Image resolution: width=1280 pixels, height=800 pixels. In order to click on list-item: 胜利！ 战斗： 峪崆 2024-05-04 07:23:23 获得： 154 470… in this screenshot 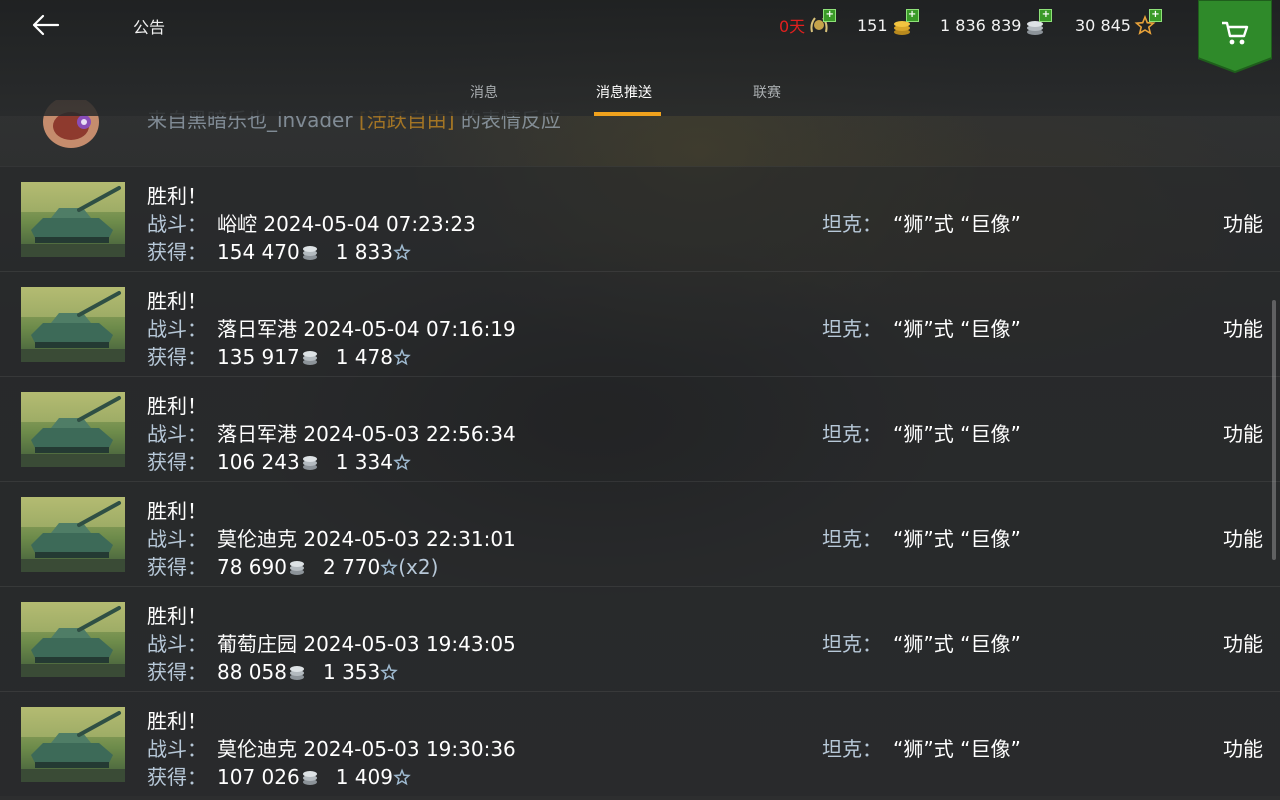, I will do `click(640, 218)`.